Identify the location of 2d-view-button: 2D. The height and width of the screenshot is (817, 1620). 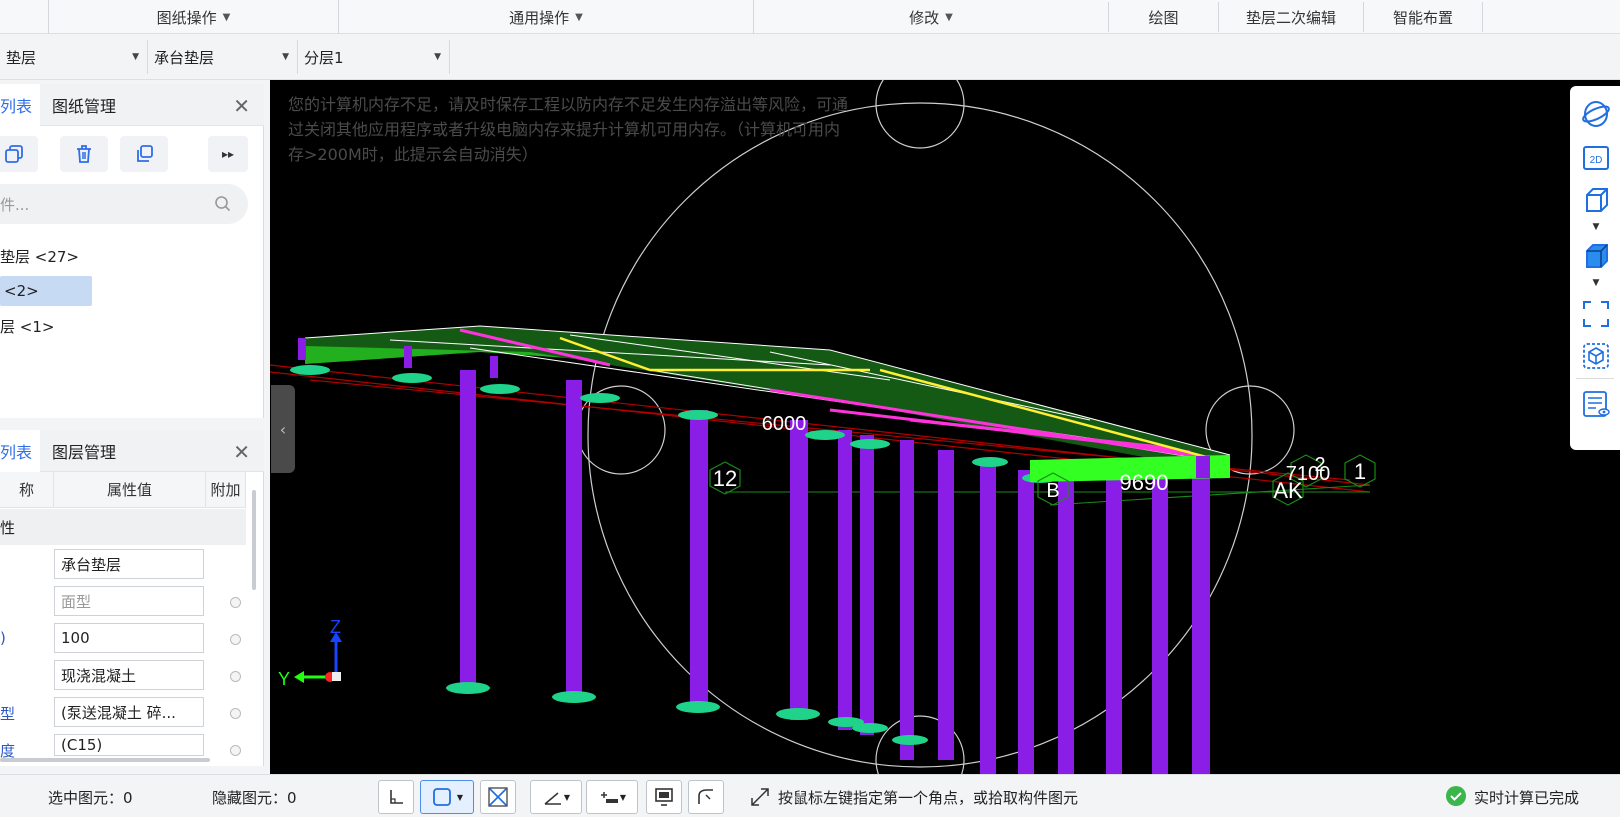
(1596, 158).